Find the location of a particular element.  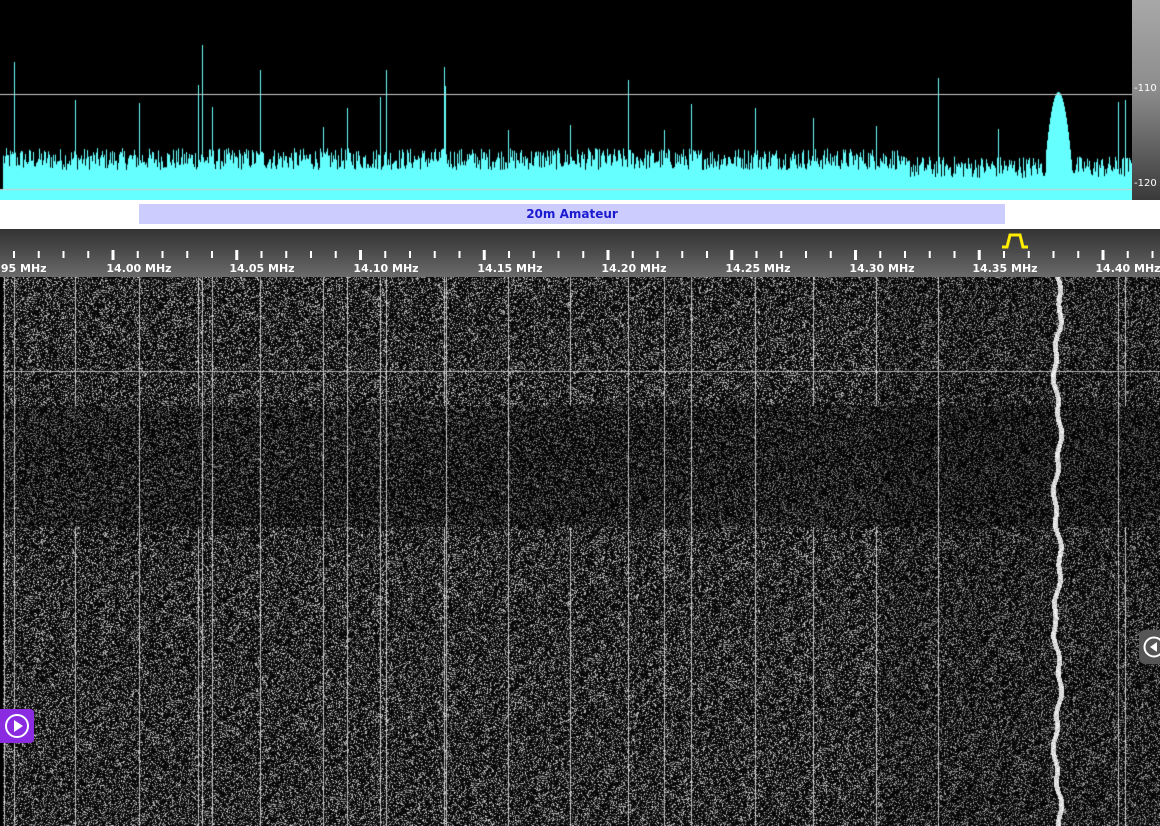

db-scale is located at coordinates (1146, 100).